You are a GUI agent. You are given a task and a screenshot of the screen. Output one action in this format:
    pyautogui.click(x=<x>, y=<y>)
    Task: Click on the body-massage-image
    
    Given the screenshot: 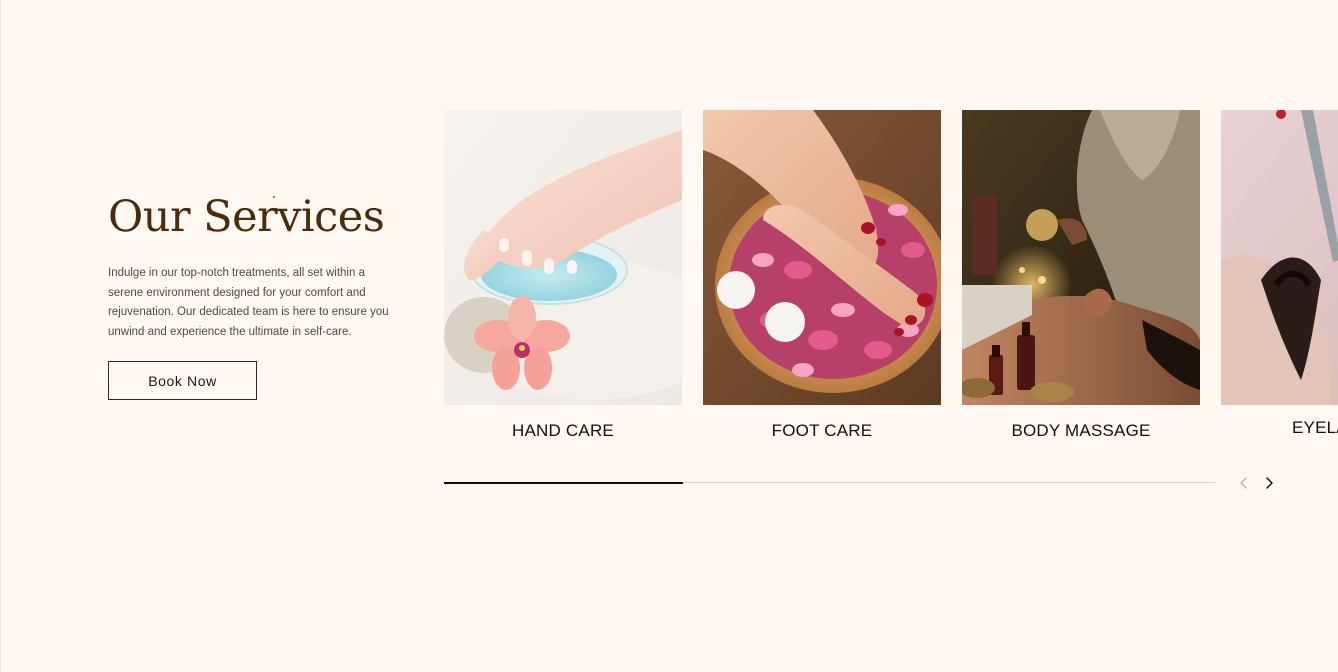 What is the action you would take?
    pyautogui.click(x=1081, y=257)
    